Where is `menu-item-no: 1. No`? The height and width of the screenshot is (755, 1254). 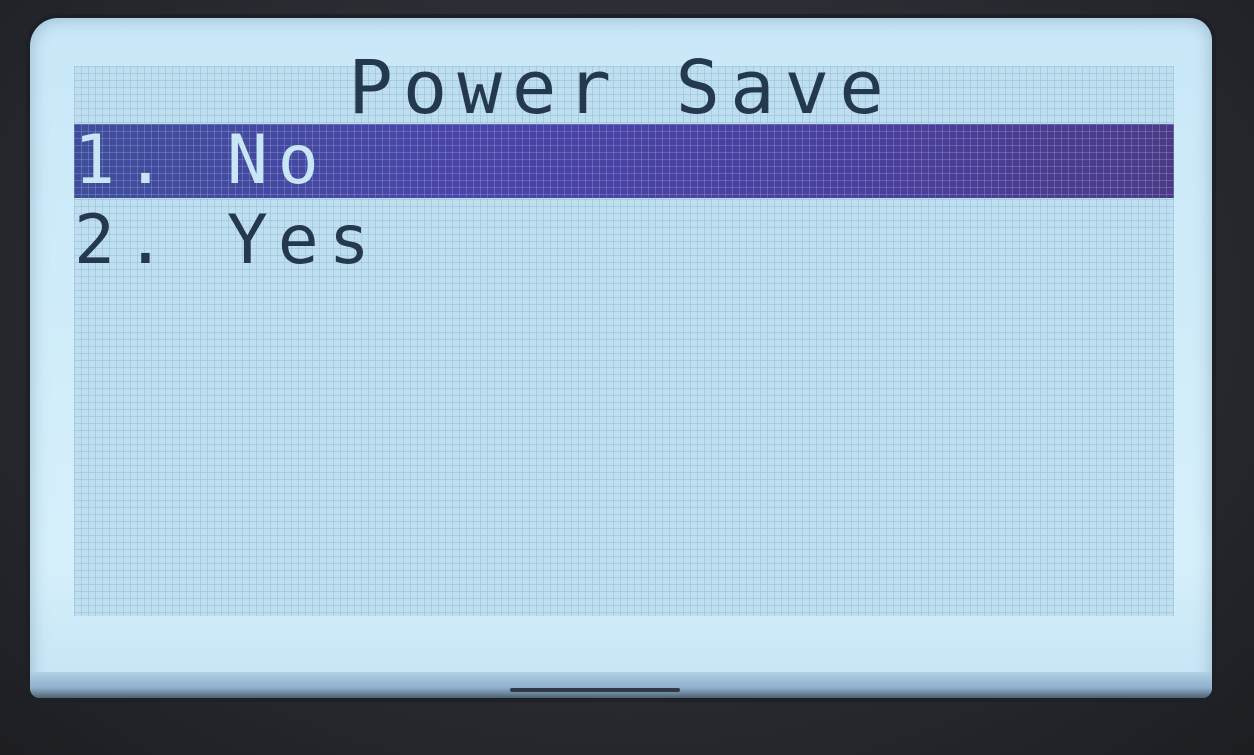
menu-item-no: 1. No is located at coordinates (624, 161).